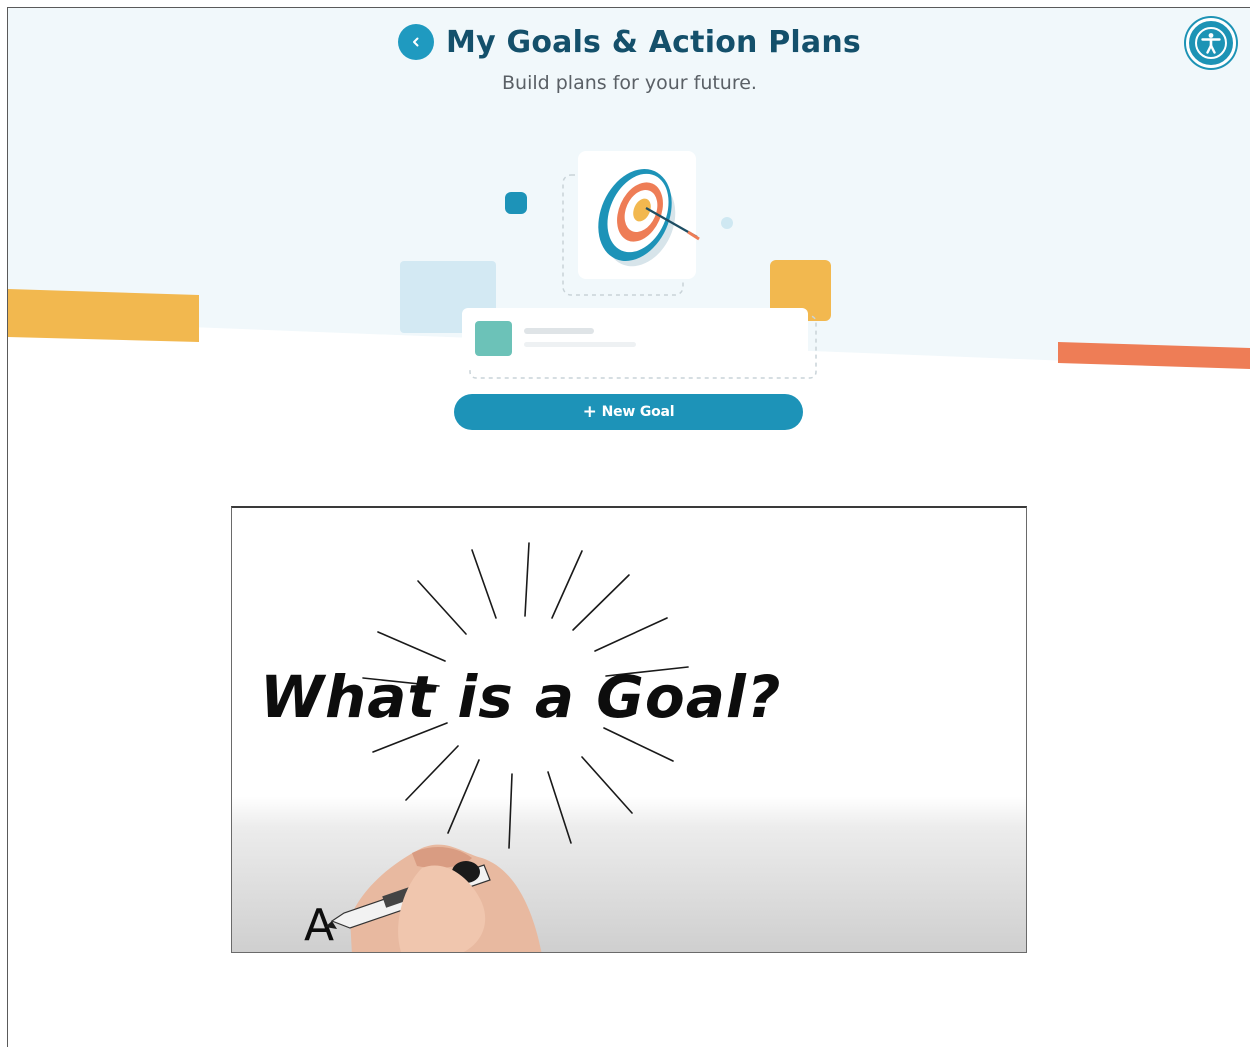 This screenshot has width=1250, height=1047. Describe the element at coordinates (589, 411) in the screenshot. I see `plus-icon: +` at that location.